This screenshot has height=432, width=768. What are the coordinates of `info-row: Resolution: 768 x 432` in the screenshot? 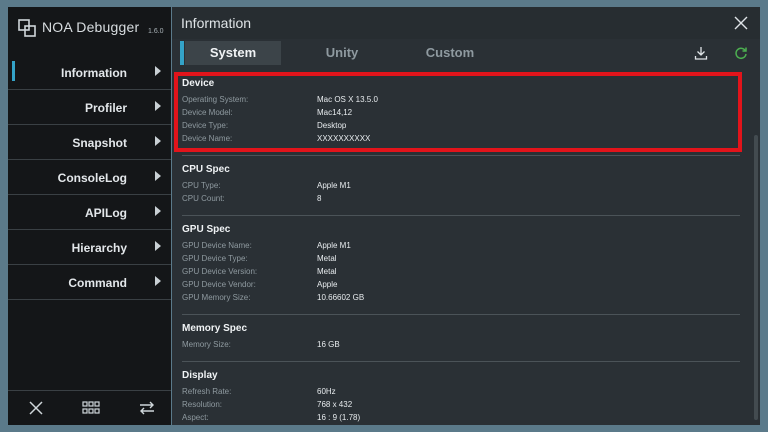 It's located at (461, 406).